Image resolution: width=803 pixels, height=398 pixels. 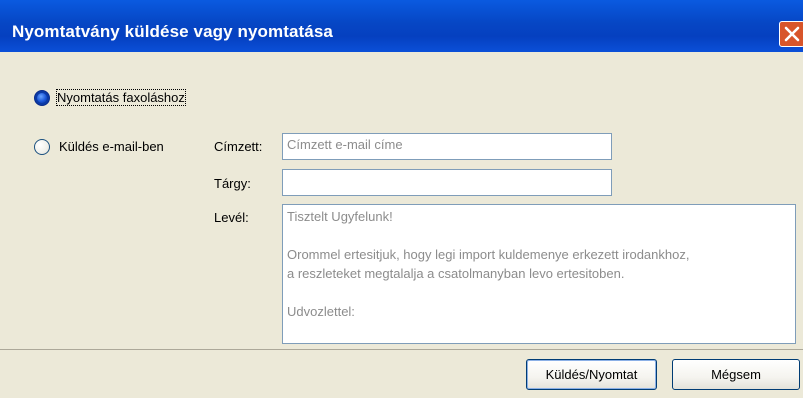 What do you see at coordinates (447, 146) in the screenshot?
I see `recipient-input: Címzett e-mail címe` at bounding box center [447, 146].